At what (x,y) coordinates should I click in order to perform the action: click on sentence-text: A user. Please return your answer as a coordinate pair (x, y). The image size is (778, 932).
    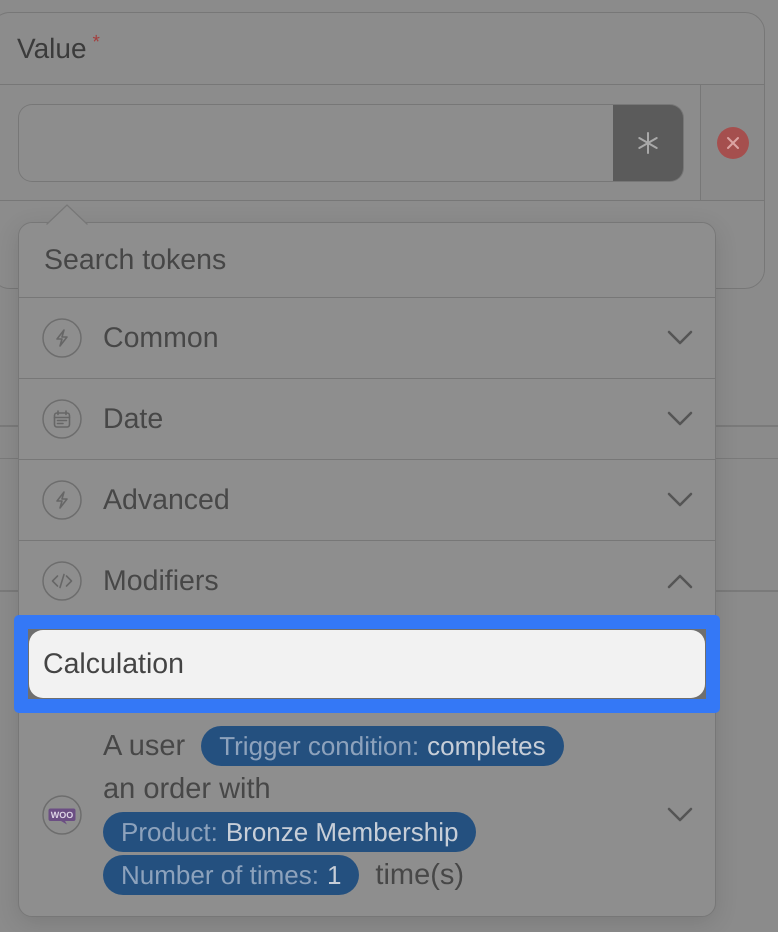
    Looking at the image, I should click on (144, 746).